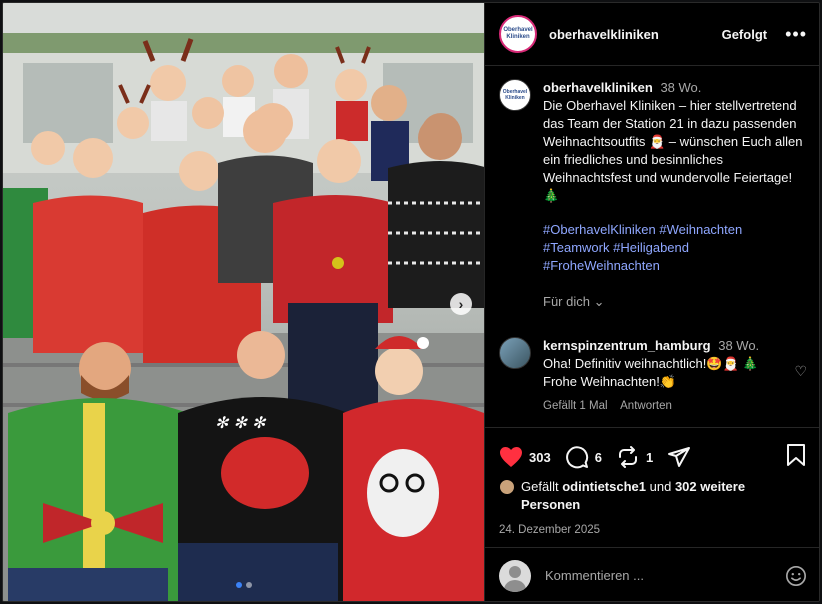 The height and width of the screenshot is (604, 822). I want to click on carousel-dots, so click(243, 584).